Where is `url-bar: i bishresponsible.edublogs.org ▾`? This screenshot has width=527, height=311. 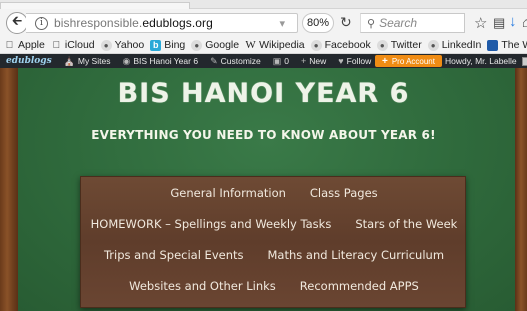
url-bar: i bishresponsible.edublogs.org ▾ is located at coordinates (162, 23).